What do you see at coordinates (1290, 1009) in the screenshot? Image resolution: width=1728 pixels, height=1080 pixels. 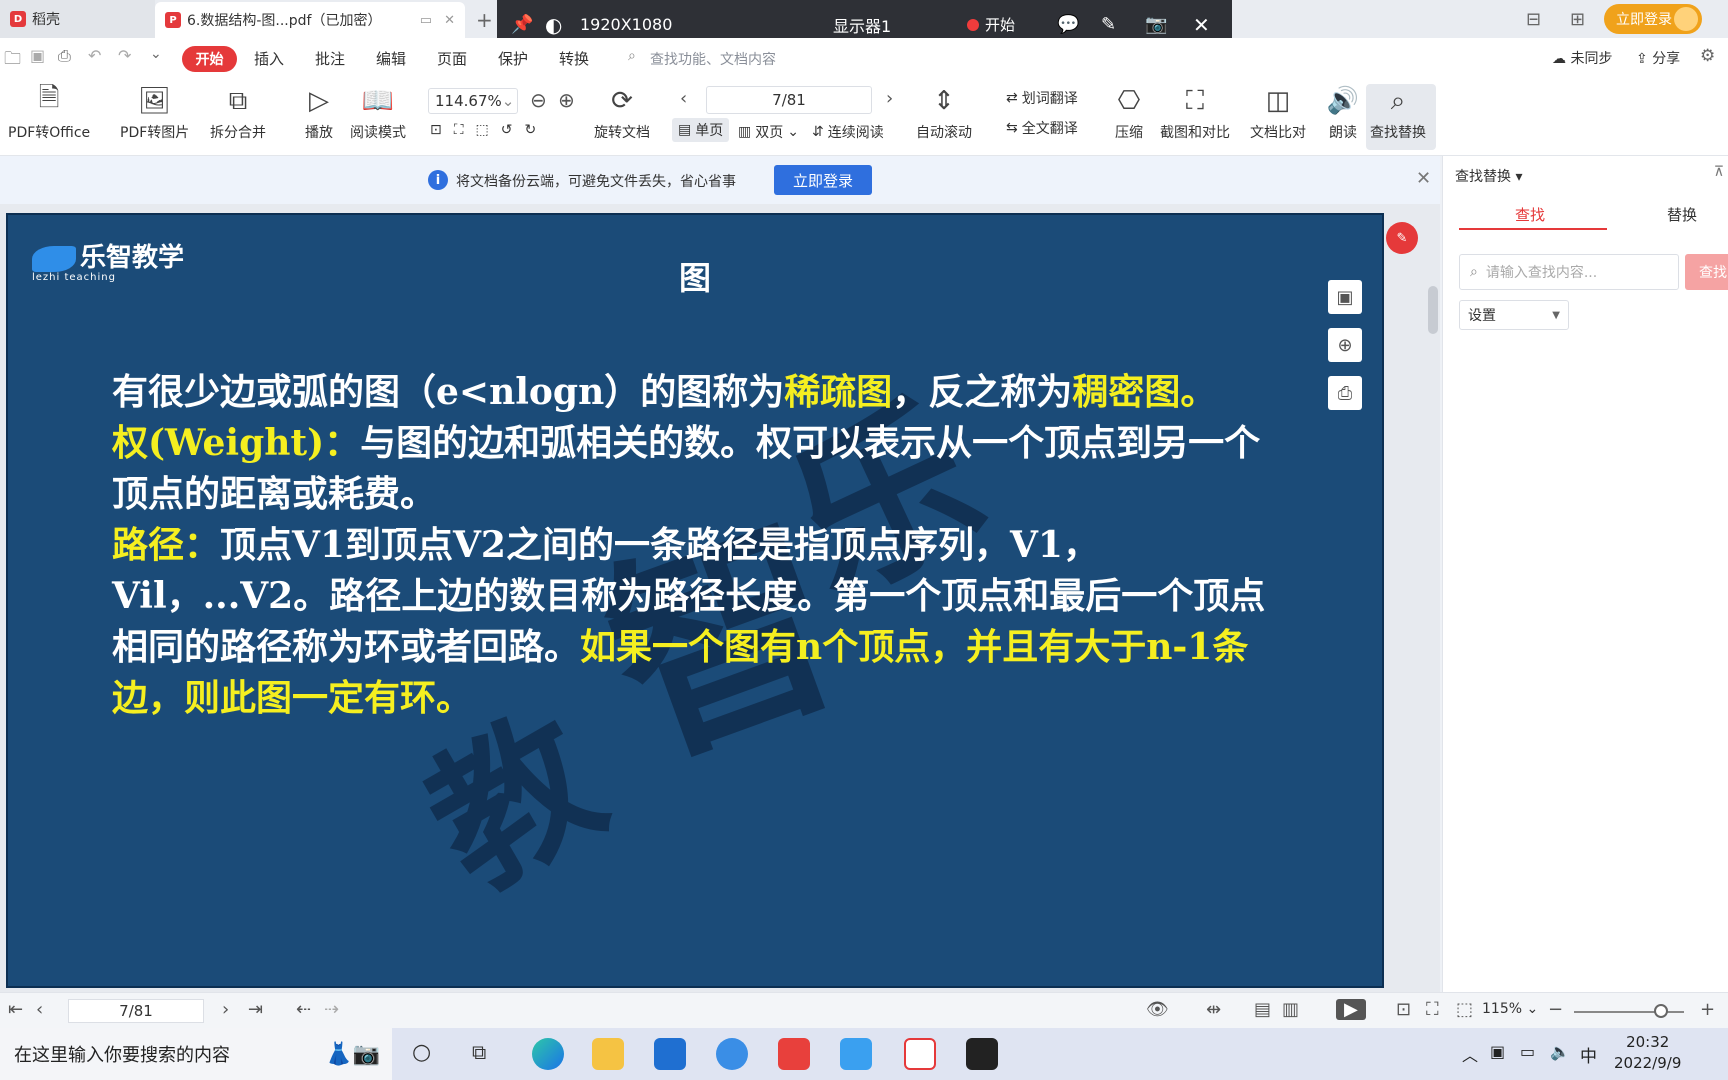 I see `double-page-status-icon: ▥` at bounding box center [1290, 1009].